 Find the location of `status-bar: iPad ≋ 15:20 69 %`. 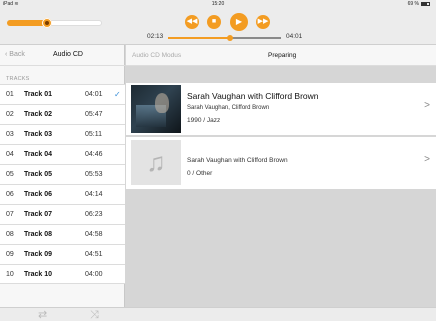

status-bar: iPad ≋ 15:20 69 % is located at coordinates (218, 4).